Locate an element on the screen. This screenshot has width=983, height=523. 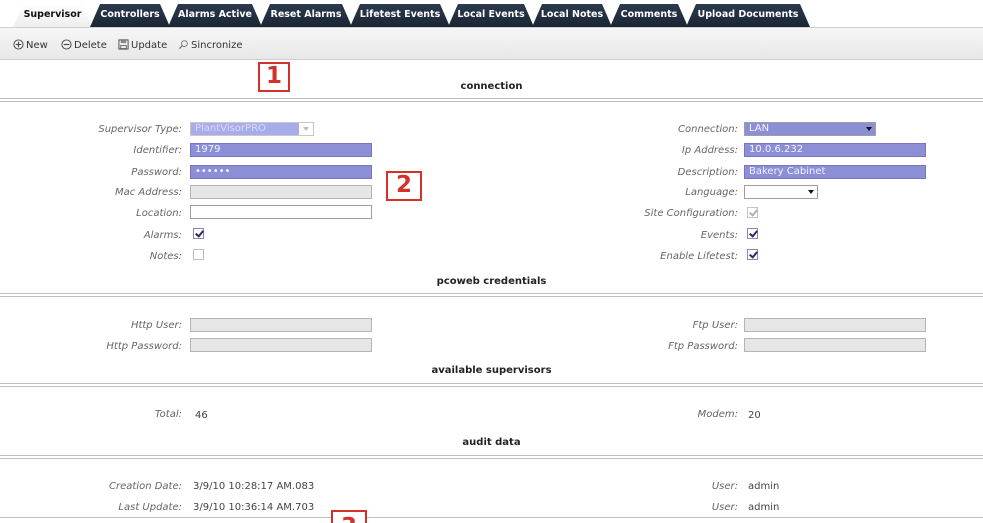
enable-lifetest-label: Enable Lifetest: is located at coordinates (699, 256).